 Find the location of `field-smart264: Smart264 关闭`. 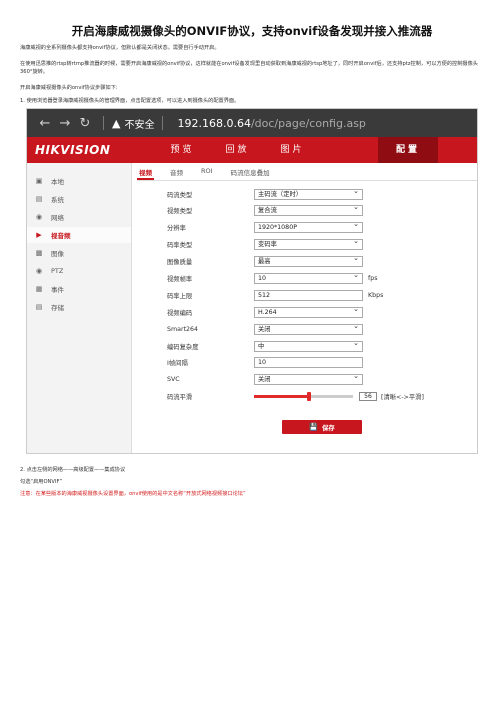

field-smart264: Smart264 关闭 is located at coordinates (295, 329).